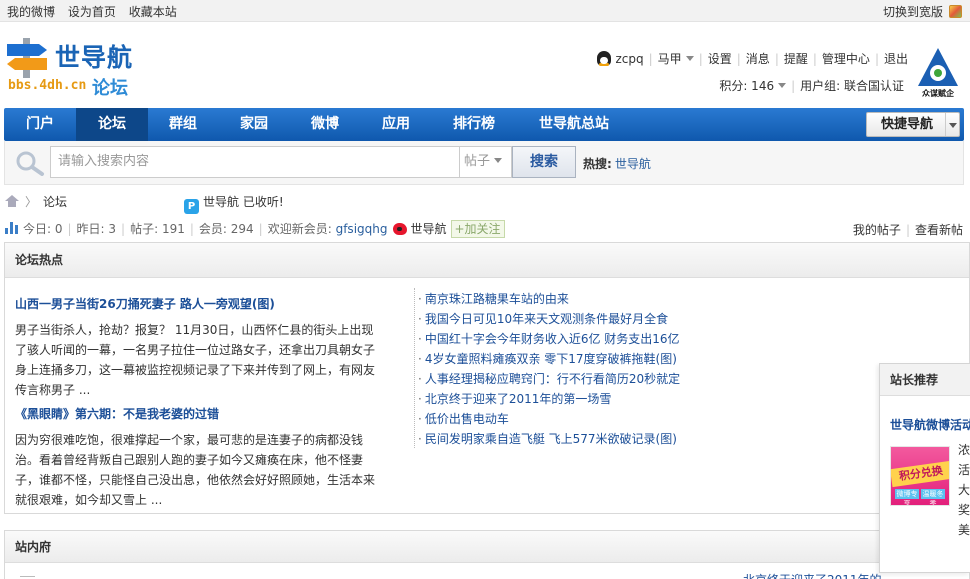 This screenshot has width=970, height=579. Describe the element at coordinates (629, 59) in the screenshot. I see `username-link: zcpq` at that location.